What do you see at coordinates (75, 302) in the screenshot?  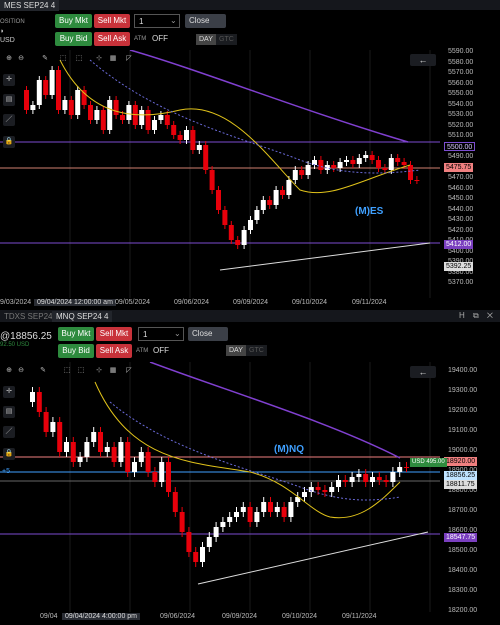 I see `time-label-cursor: 09/04/2024 12:00:00 am` at bounding box center [75, 302].